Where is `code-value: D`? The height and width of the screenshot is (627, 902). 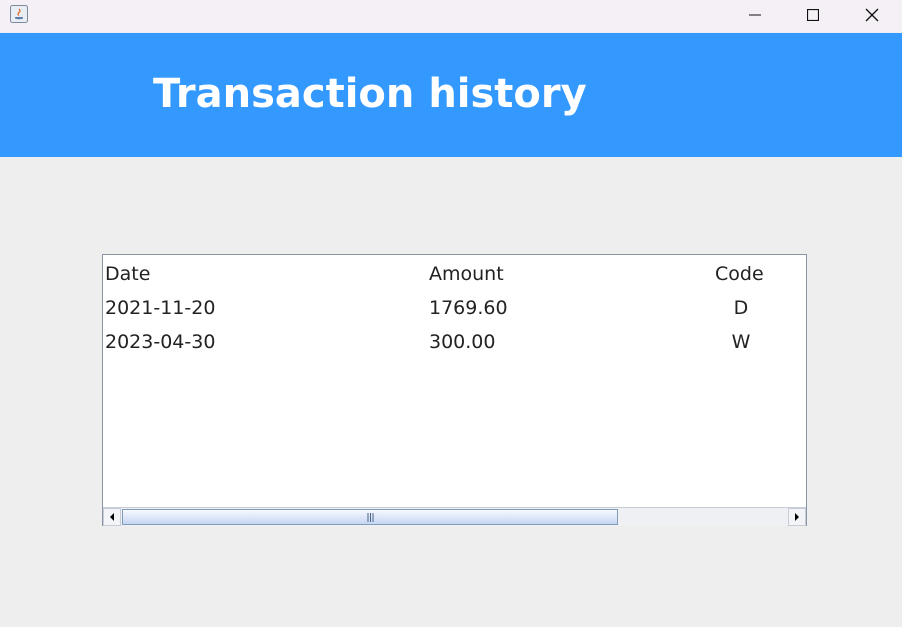 code-value: D is located at coordinates (741, 308).